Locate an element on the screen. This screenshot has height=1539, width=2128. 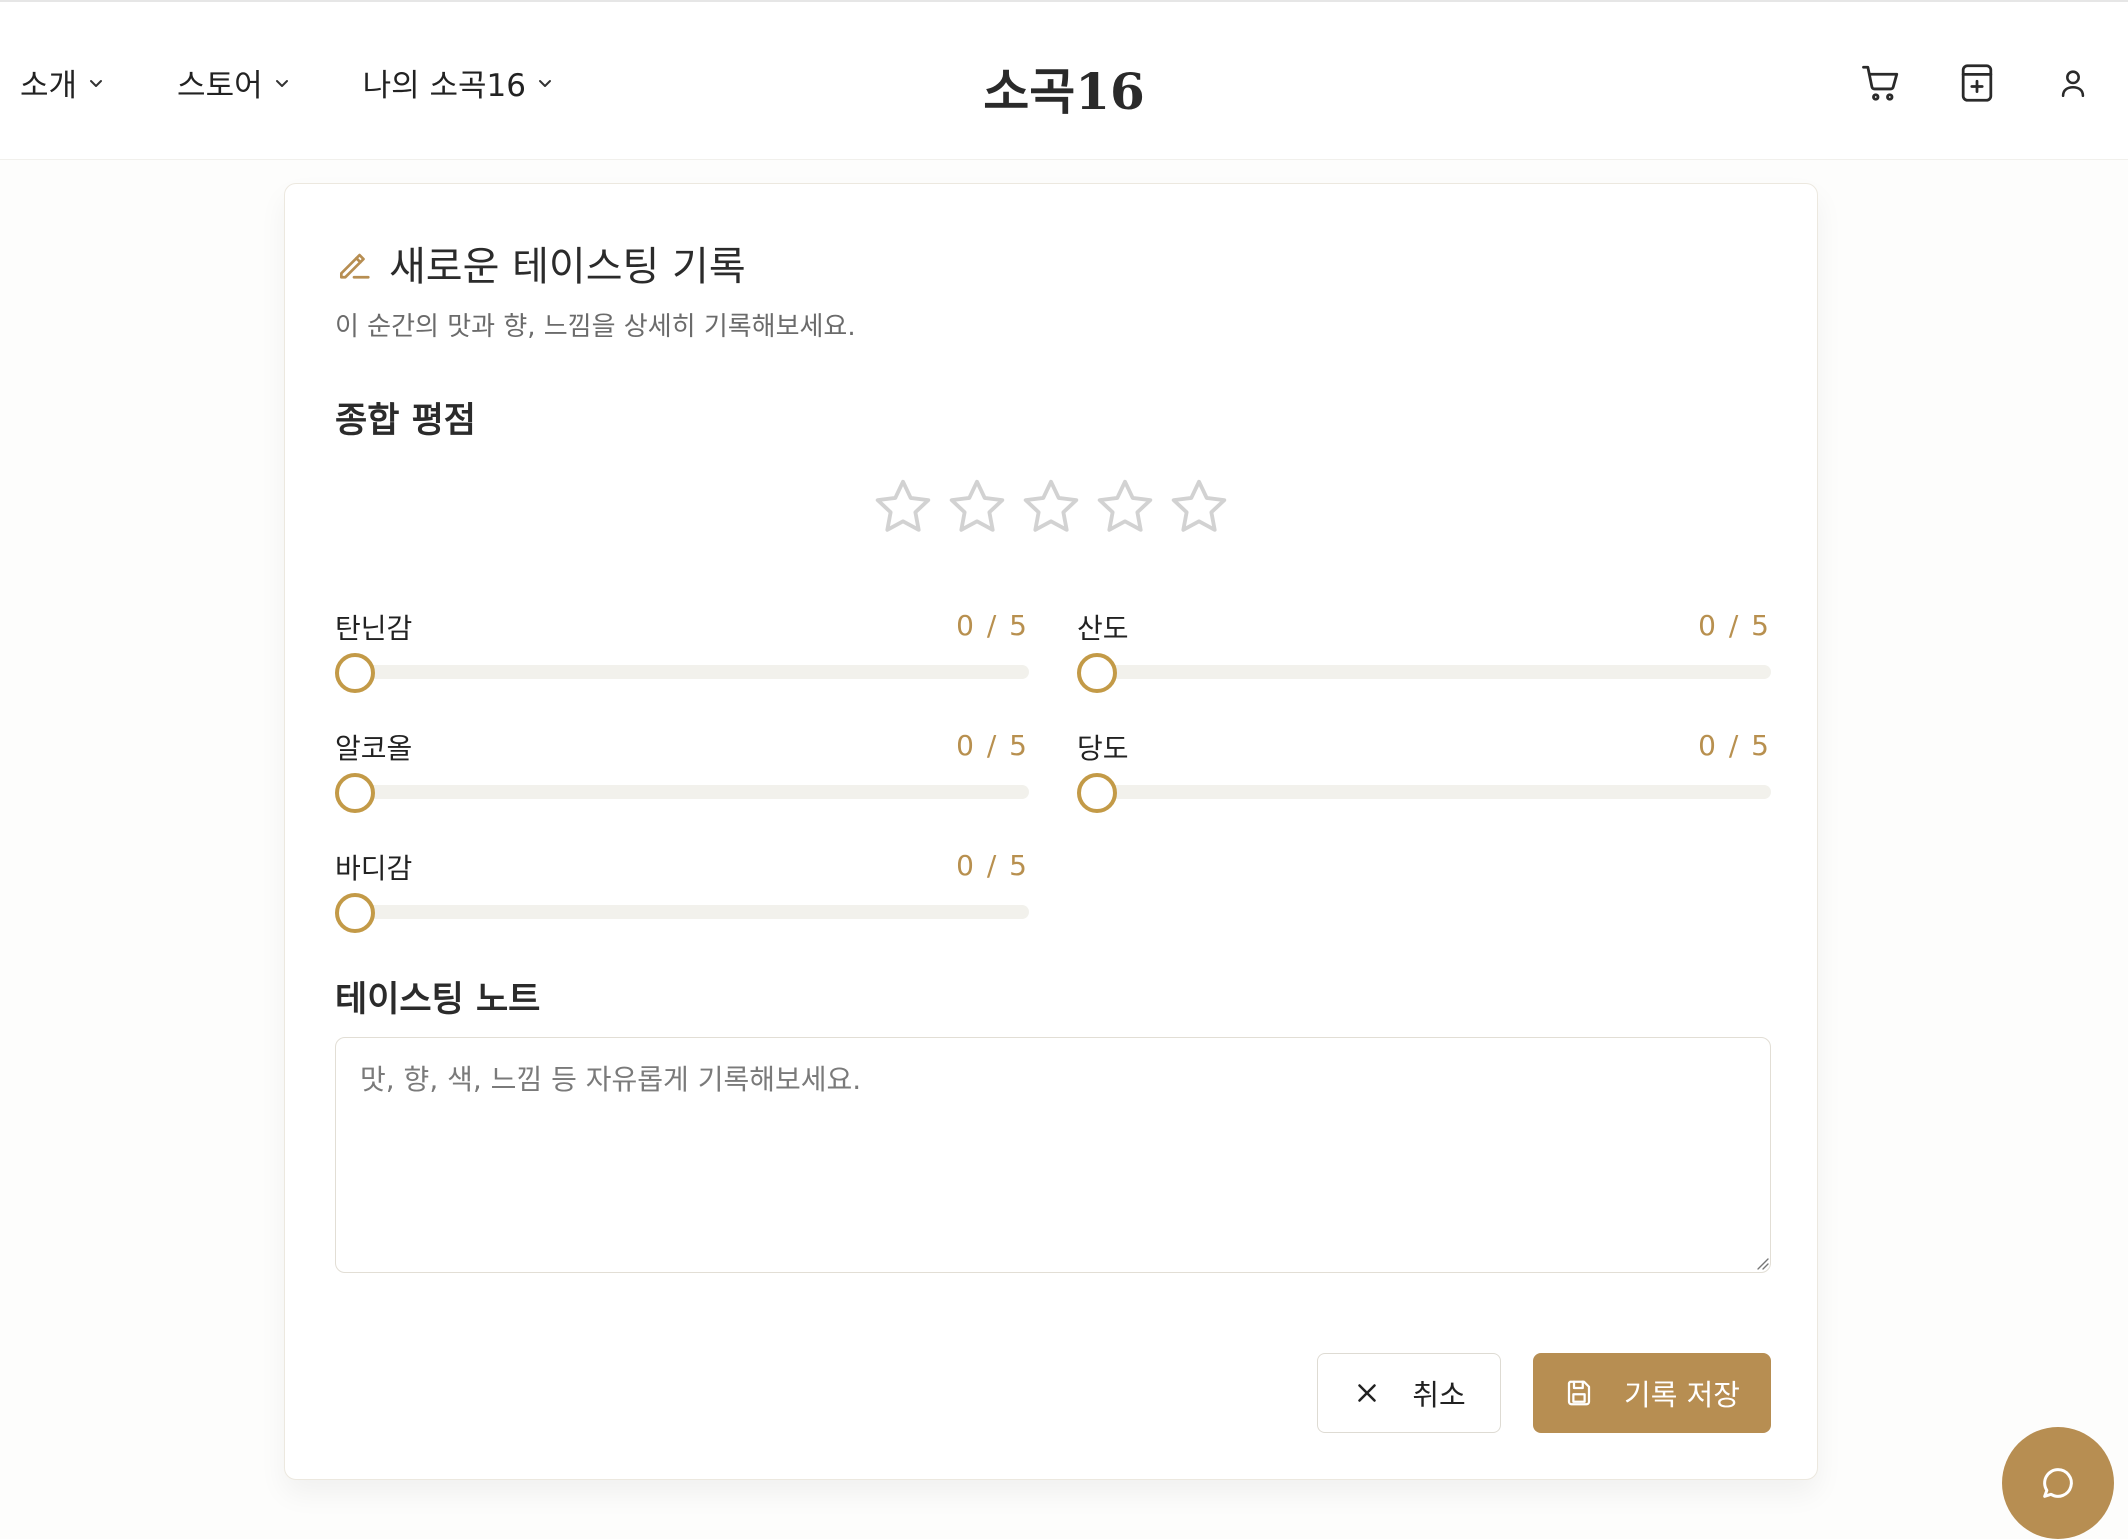
nav-item-store: 스토어 is located at coordinates (234, 82).